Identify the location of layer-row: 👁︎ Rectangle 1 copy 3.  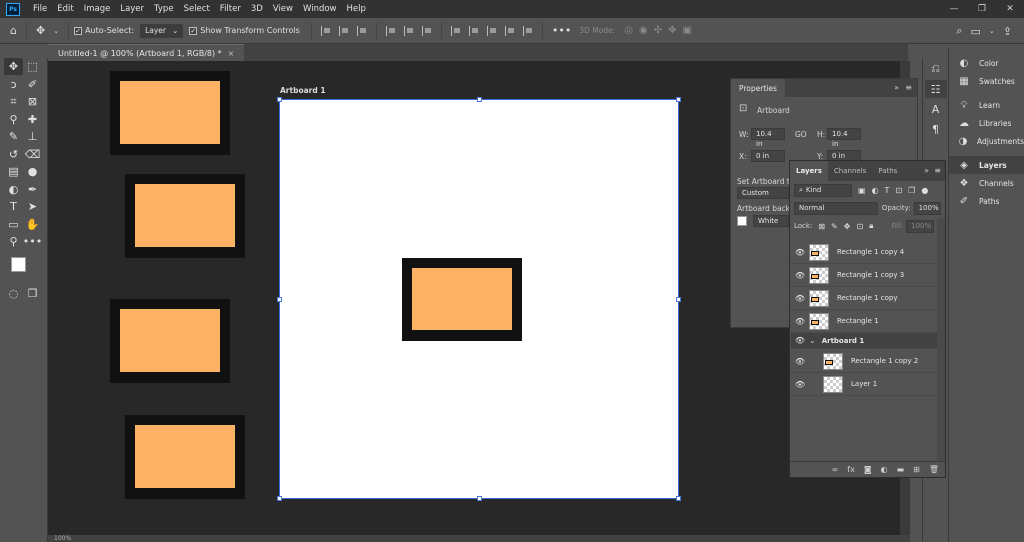
(864, 275).